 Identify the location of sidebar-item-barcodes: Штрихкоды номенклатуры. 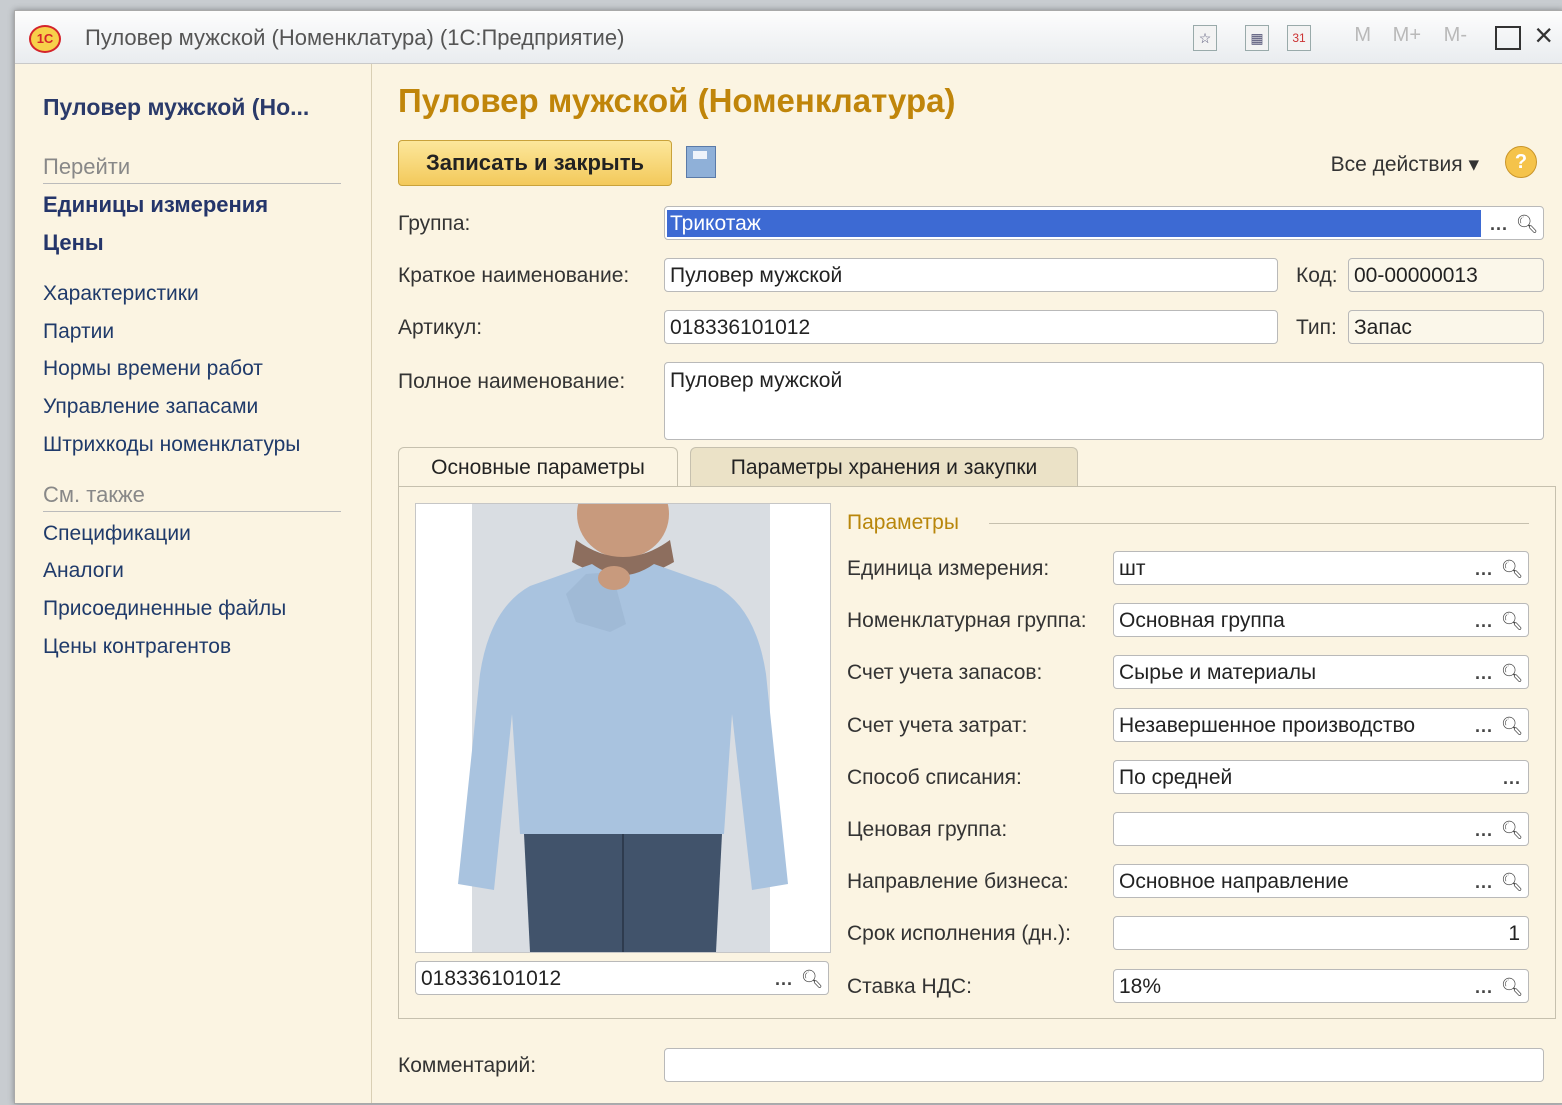
(171, 445).